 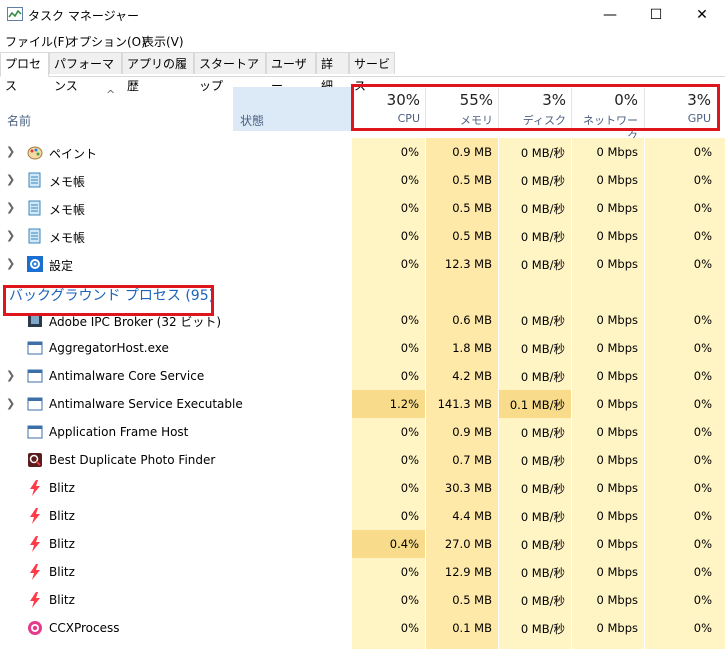 I want to click on process-row: AggregatorHost.exe 0% 1.8 MB 0 MB/秒 0 Mbps 0%, so click(x=362, y=348).